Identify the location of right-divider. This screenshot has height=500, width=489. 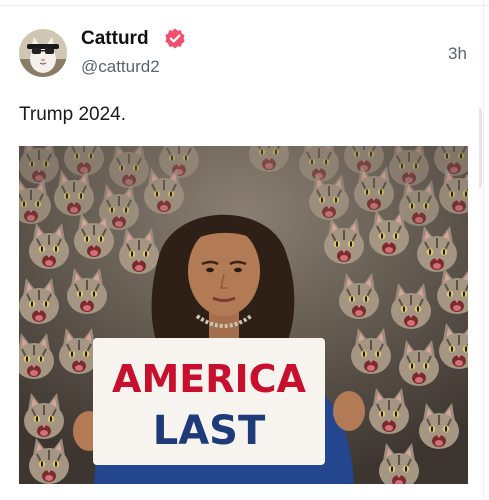
(483, 250).